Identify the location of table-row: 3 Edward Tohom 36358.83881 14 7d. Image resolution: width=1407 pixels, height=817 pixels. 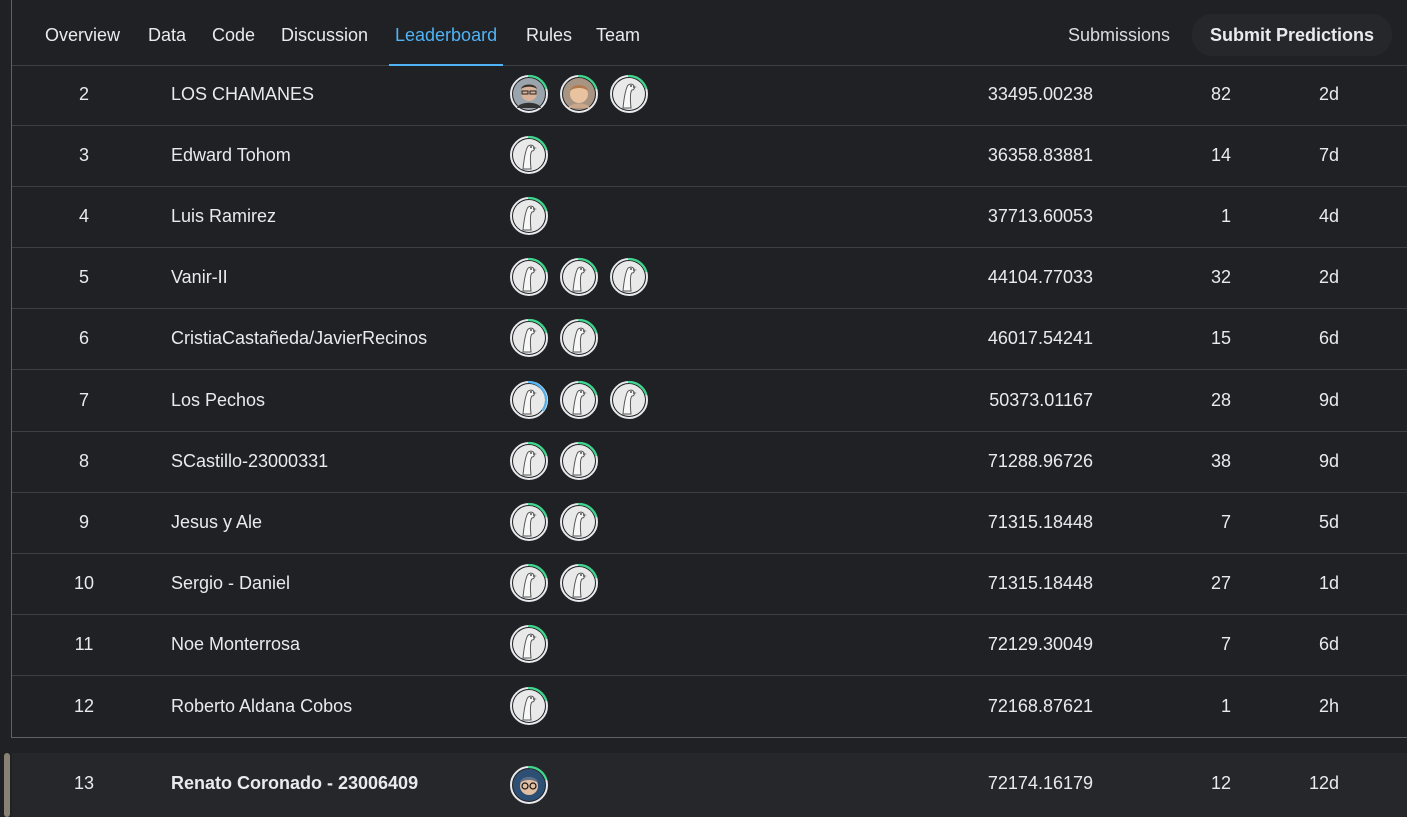
(709, 156).